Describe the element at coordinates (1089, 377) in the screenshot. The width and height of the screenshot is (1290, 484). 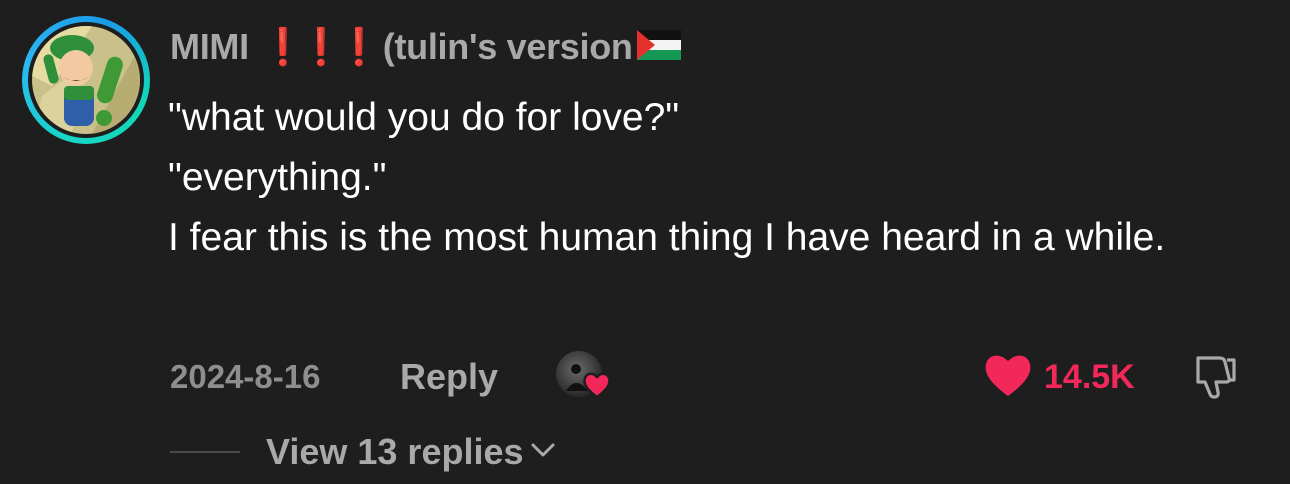
I see `like-count: 14.5K` at that location.